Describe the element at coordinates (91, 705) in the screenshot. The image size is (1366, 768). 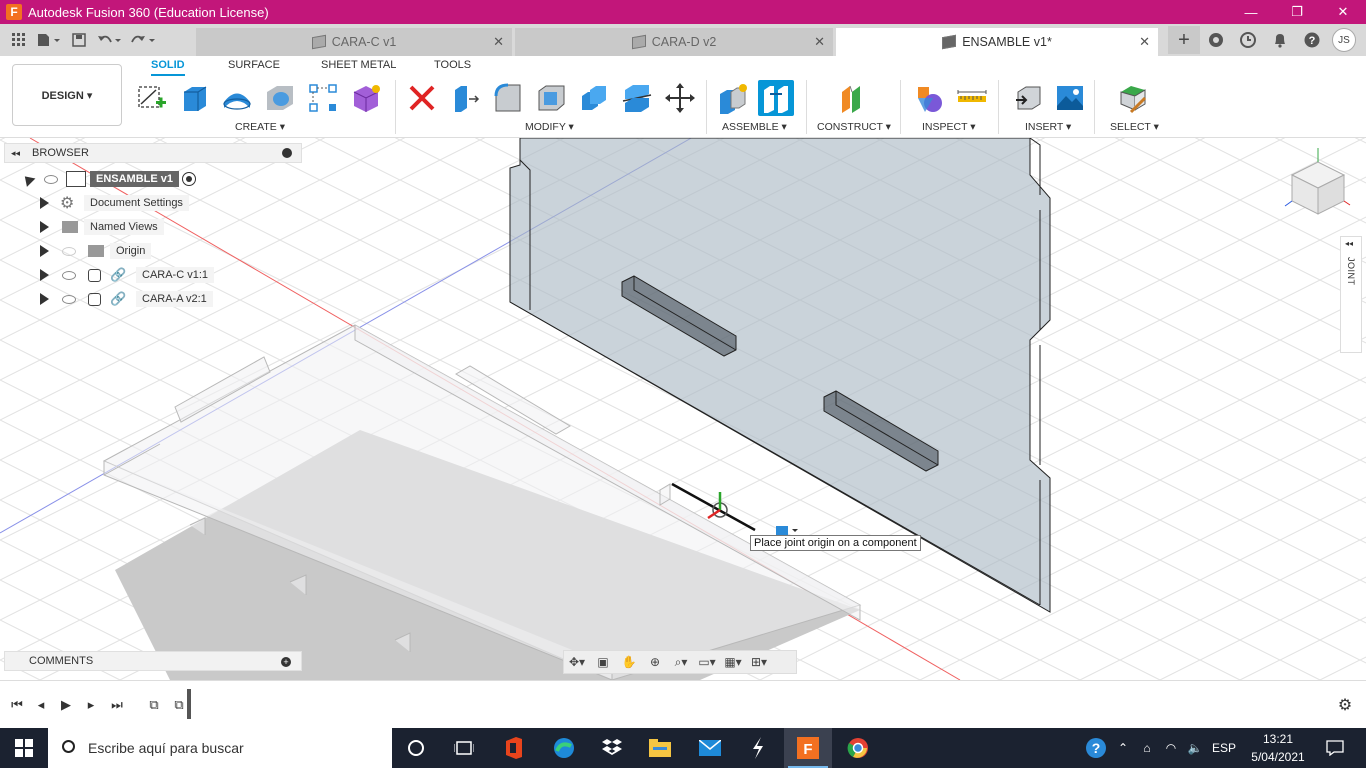
I see `step-forward-icon: ▸` at that location.